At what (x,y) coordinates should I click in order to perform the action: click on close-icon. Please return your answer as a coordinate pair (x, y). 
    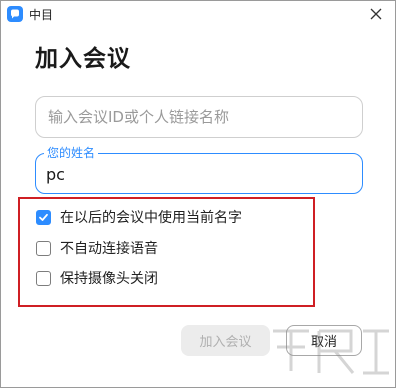
    Looking at the image, I should click on (376, 14).